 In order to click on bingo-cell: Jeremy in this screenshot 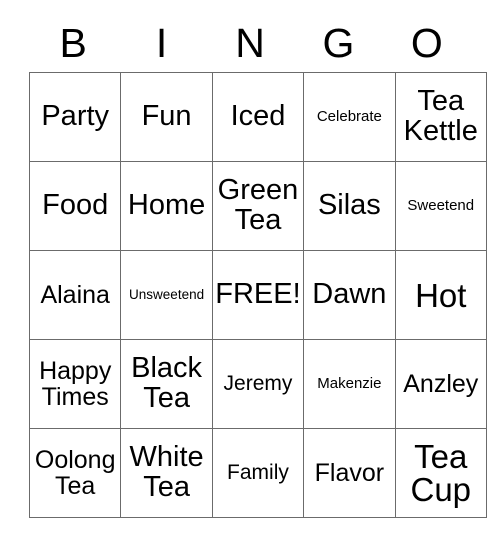, I will do `click(258, 384)`.